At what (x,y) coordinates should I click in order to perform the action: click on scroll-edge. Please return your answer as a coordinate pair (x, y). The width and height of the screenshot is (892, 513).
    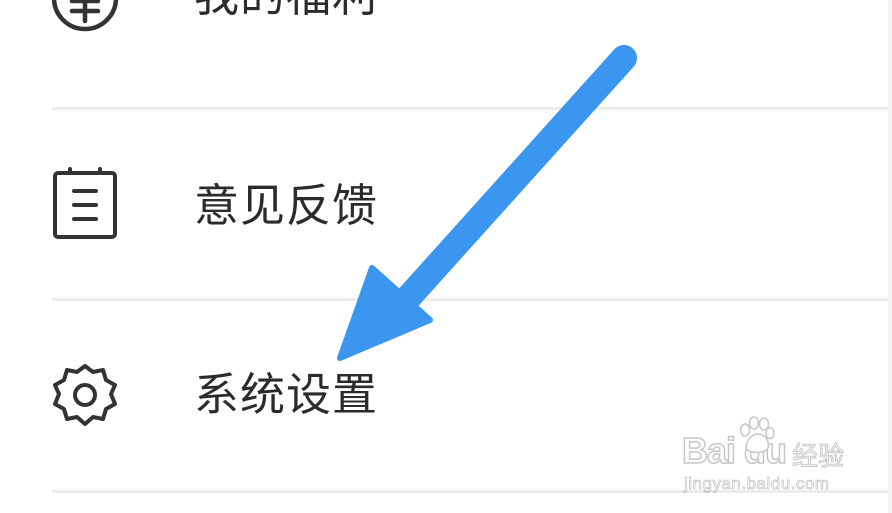
    Looking at the image, I should click on (890, 256).